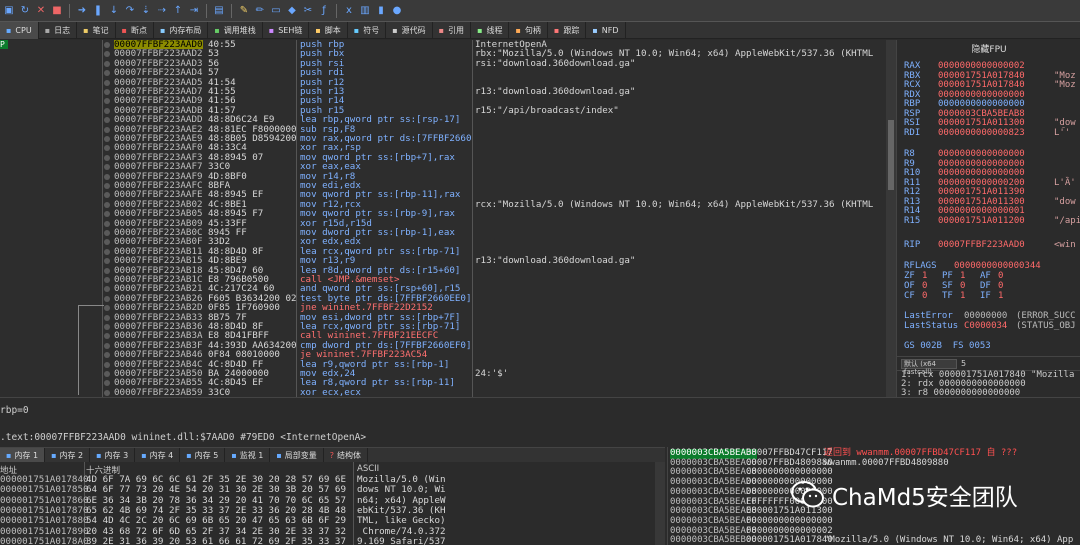  Describe the element at coordinates (963, 363) in the screenshot. I see `arg-count-label: 5` at that location.